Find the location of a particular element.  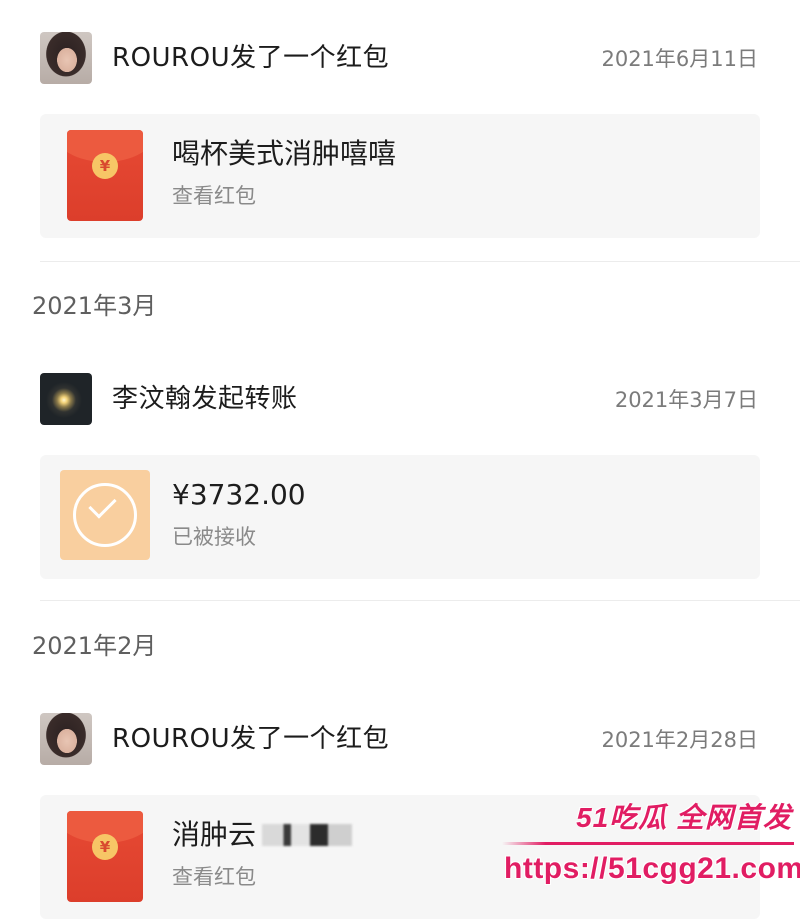

check-circle-icon is located at coordinates (105, 515).